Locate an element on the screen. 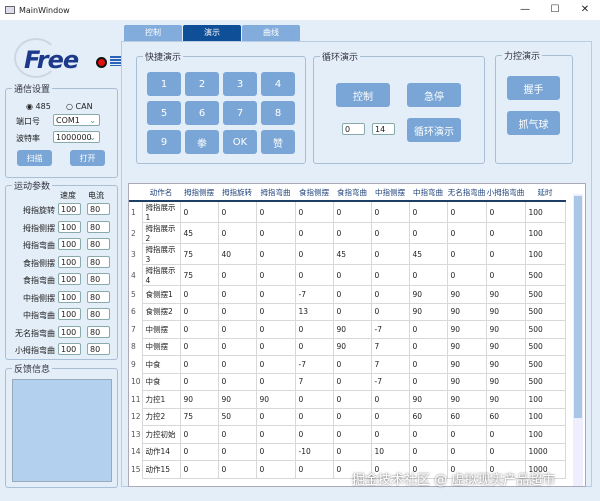 The width and height of the screenshot is (600, 501). table-row: 2 拇指展示2 45 0 0 0 0 0 0 0 0 100 is located at coordinates (347, 233).